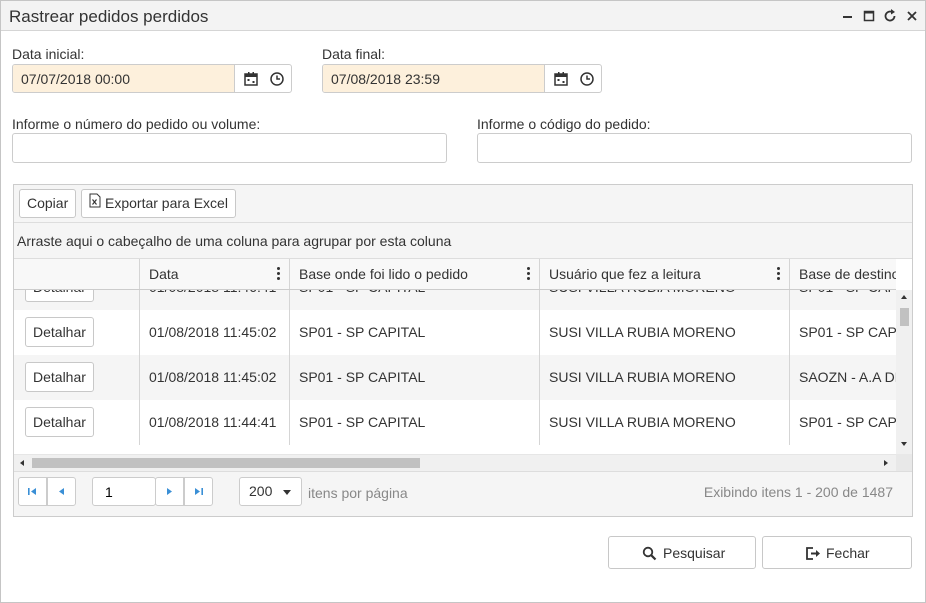  What do you see at coordinates (694, 553) in the screenshot?
I see `search-button-label: Pesquisar` at bounding box center [694, 553].